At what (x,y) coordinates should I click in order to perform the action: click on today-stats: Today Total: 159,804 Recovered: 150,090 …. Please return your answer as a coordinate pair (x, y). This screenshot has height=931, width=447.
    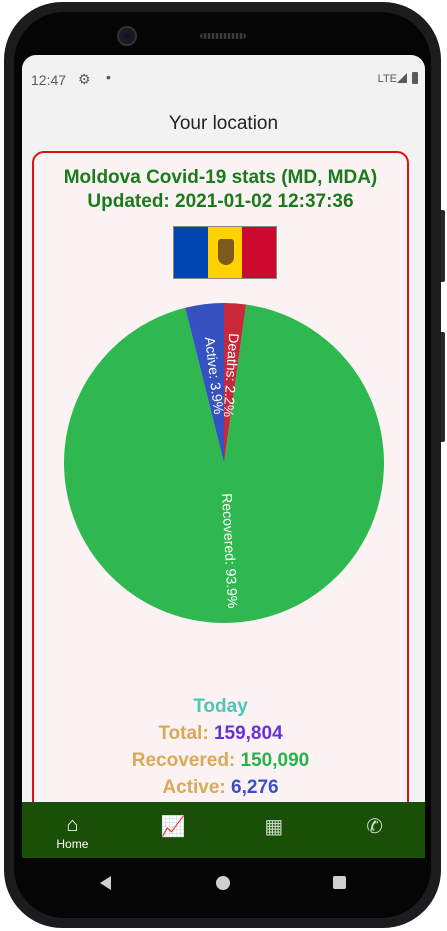
    Looking at the image, I should click on (220, 747).